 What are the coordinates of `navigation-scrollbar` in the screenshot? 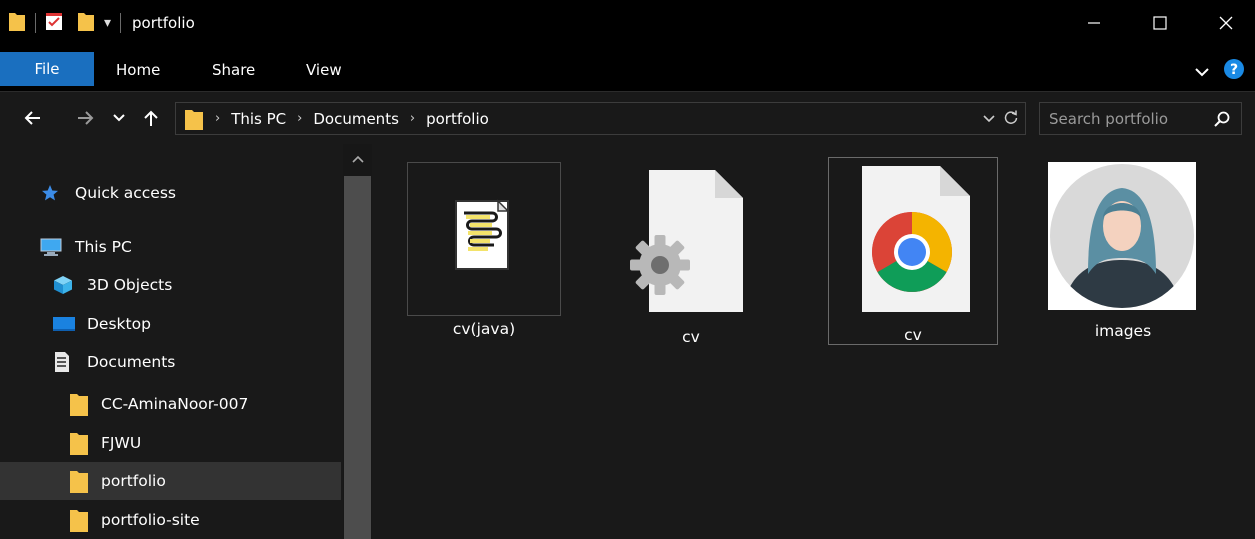 It's located at (357, 341).